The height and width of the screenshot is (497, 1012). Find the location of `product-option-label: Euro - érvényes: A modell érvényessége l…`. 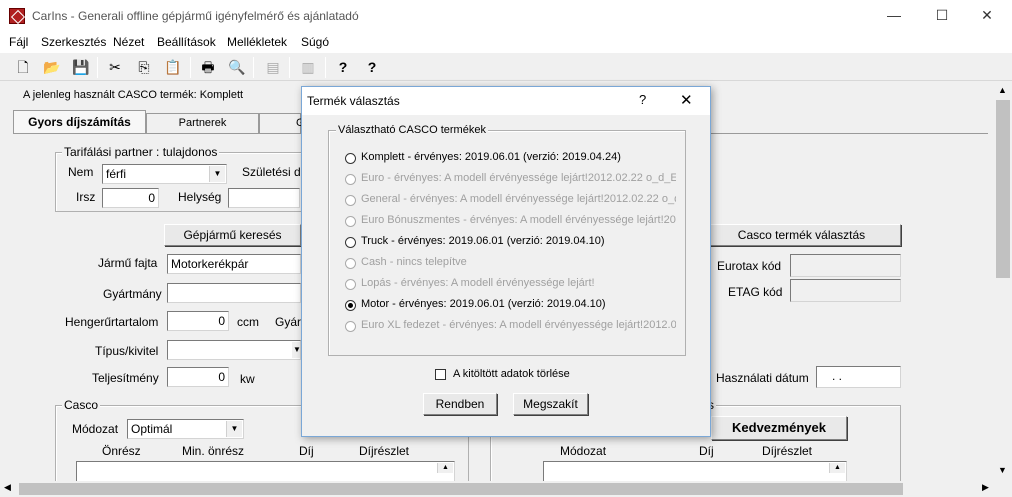

product-option-label: Euro - érvényes: A modell érvényessége l… is located at coordinates (518, 178).